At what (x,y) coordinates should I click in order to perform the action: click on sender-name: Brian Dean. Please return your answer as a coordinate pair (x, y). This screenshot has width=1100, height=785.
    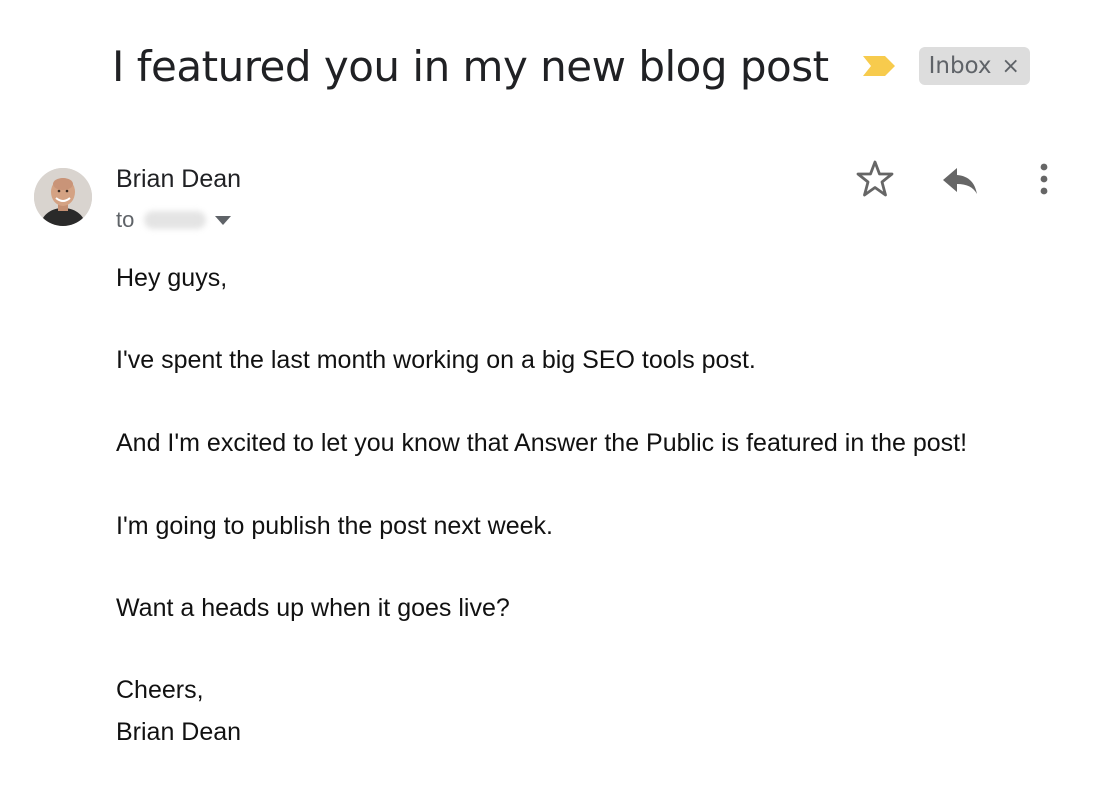
    Looking at the image, I should click on (179, 179).